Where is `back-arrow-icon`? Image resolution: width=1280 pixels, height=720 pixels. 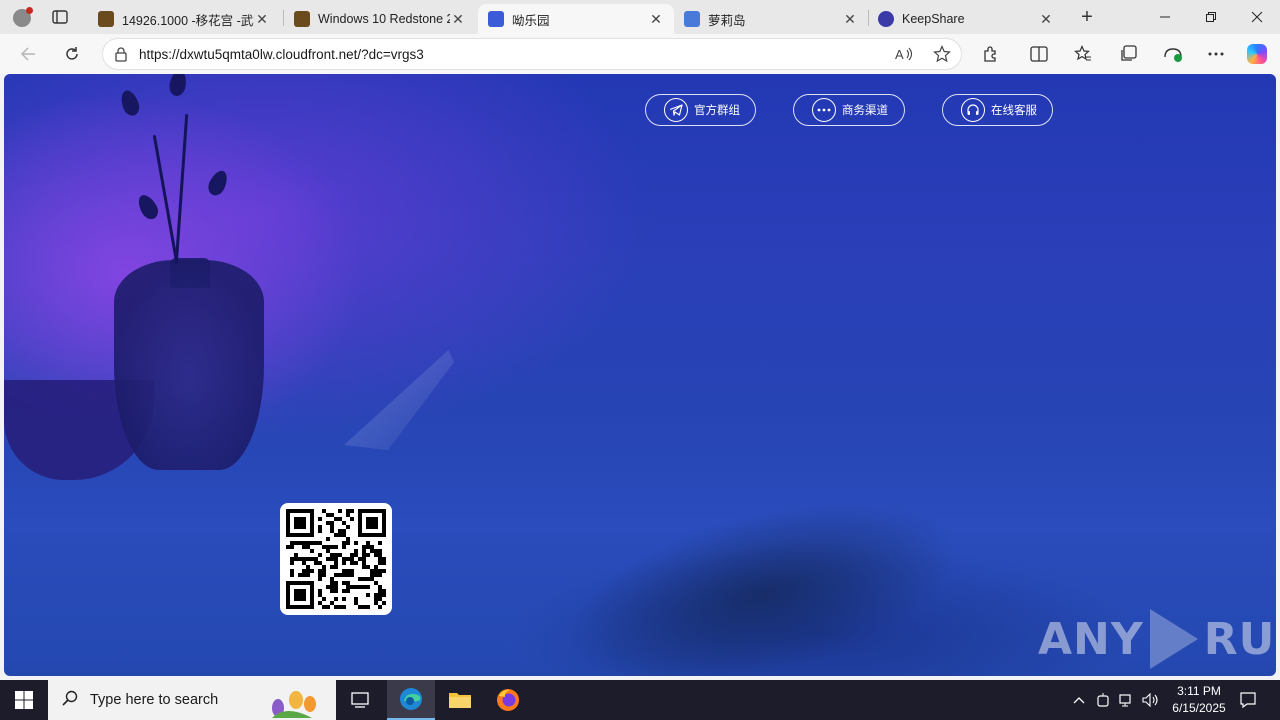 back-arrow-icon is located at coordinates (27, 54).